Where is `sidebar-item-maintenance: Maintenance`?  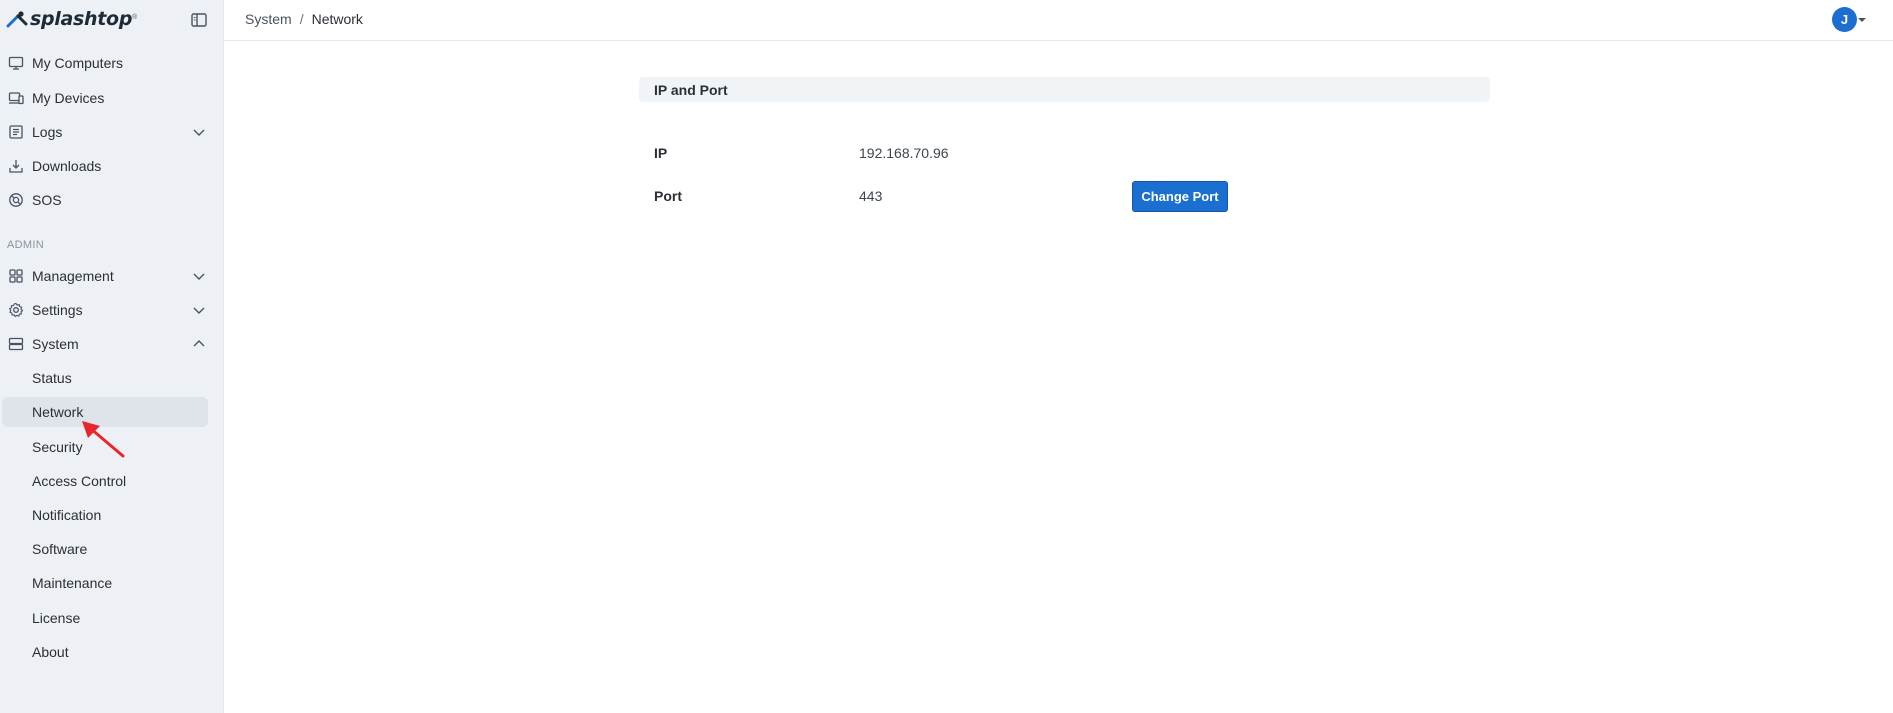
sidebar-item-maintenance: Maintenance is located at coordinates (105, 583).